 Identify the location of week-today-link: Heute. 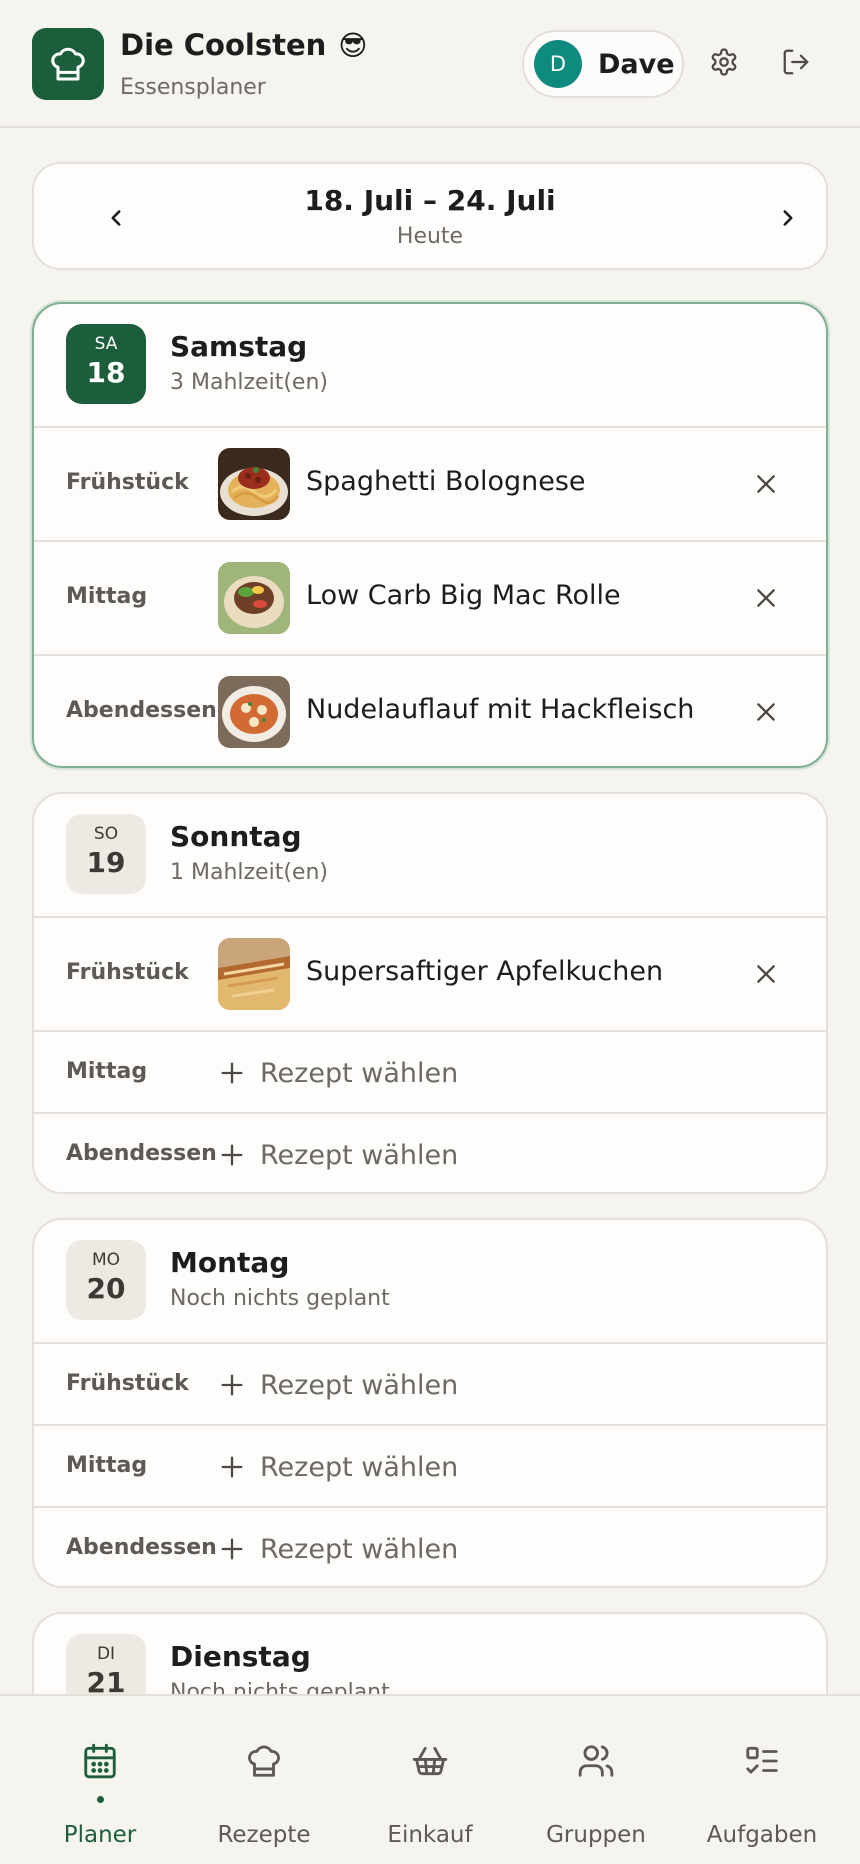
(430, 236).